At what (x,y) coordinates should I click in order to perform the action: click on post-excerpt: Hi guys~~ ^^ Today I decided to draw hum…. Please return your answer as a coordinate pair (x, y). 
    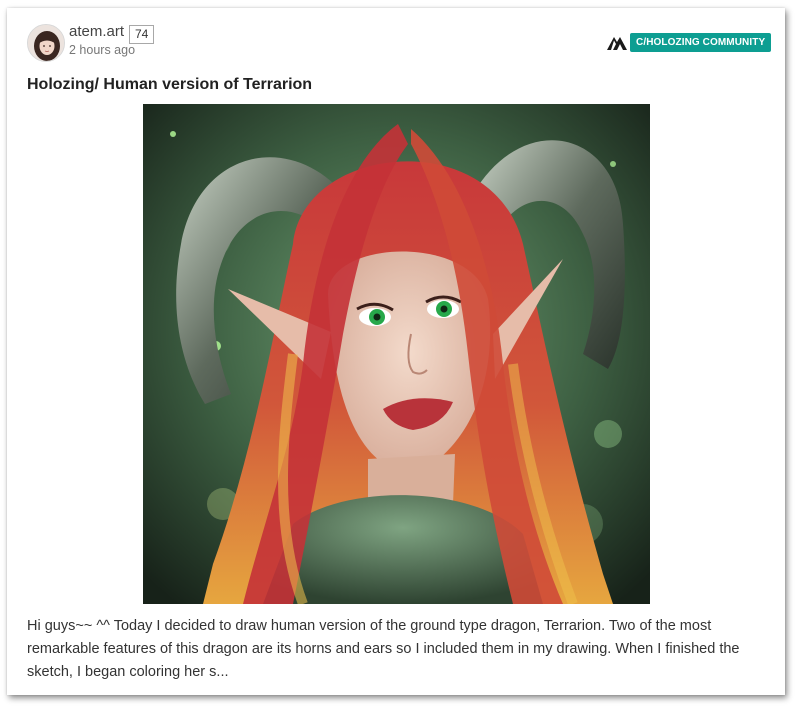
    Looking at the image, I should click on (398, 649).